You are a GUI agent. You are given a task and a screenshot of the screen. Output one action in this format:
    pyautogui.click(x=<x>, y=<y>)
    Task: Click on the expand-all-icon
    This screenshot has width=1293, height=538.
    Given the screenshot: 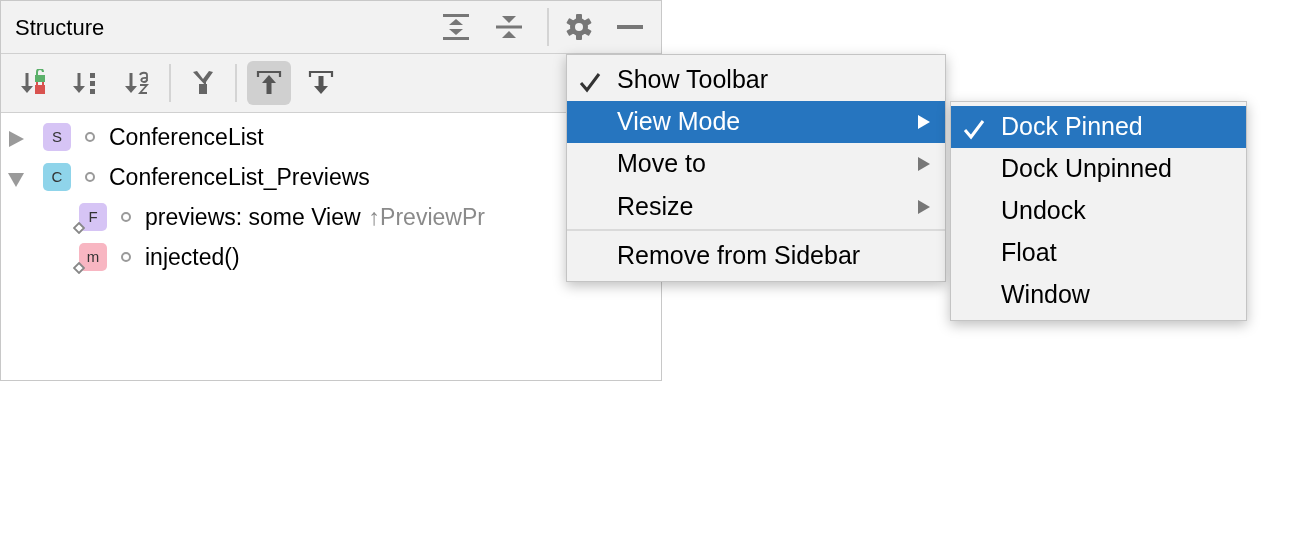 What is the action you would take?
    pyautogui.click(x=456, y=27)
    